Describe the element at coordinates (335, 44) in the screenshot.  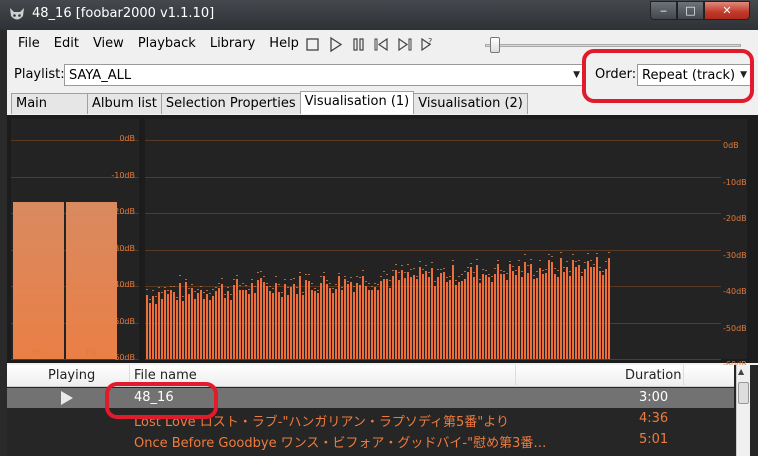
I see `play-icon` at that location.